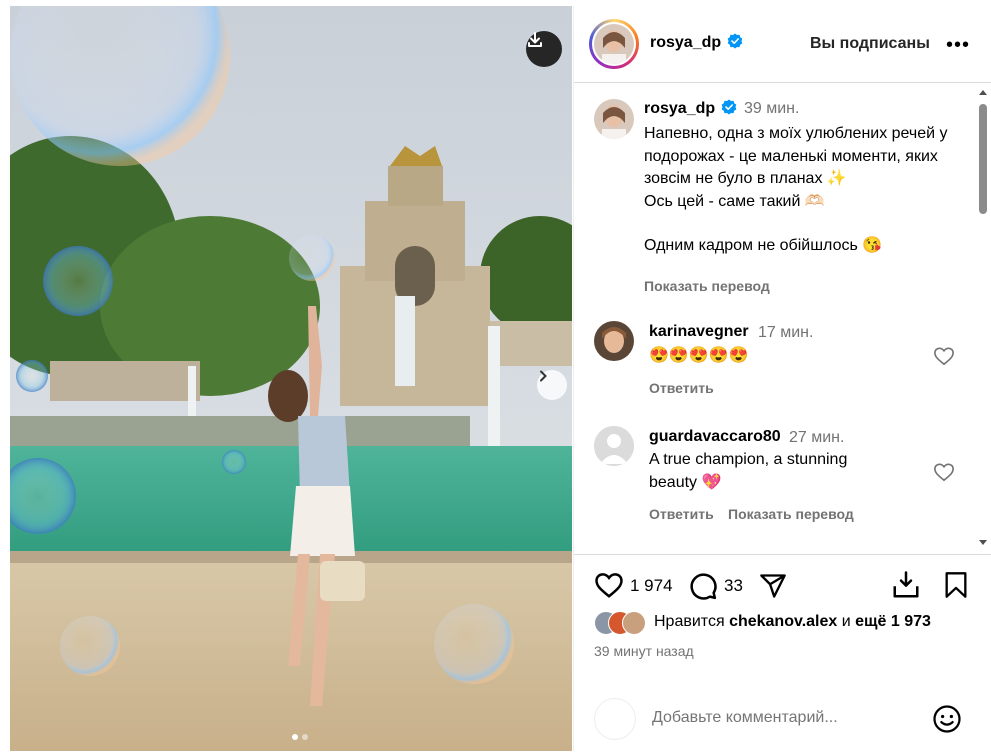  Describe the element at coordinates (544, 49) in the screenshot. I see `download-button` at that location.